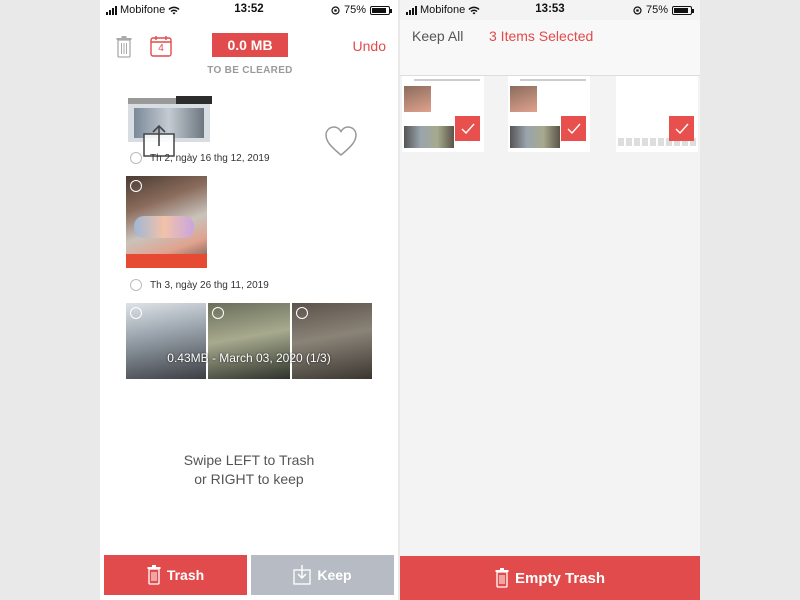  Describe the element at coordinates (249, 358) in the screenshot. I see `strip-caption: 0.43MB - March 03, 2020 (1/3)` at that location.